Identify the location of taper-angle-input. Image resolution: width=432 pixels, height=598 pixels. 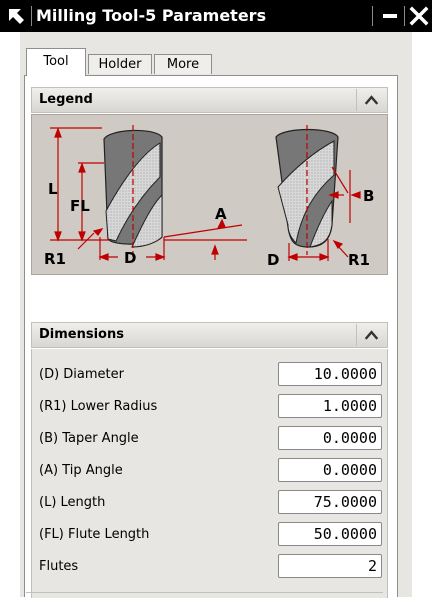
(330, 438).